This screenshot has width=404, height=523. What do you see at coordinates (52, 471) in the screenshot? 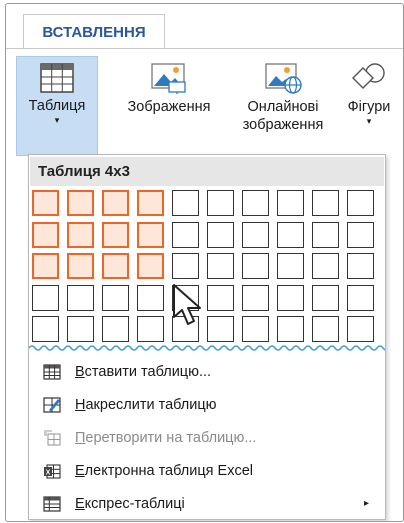
I see `excel-spreadsheet-icon: X` at bounding box center [52, 471].